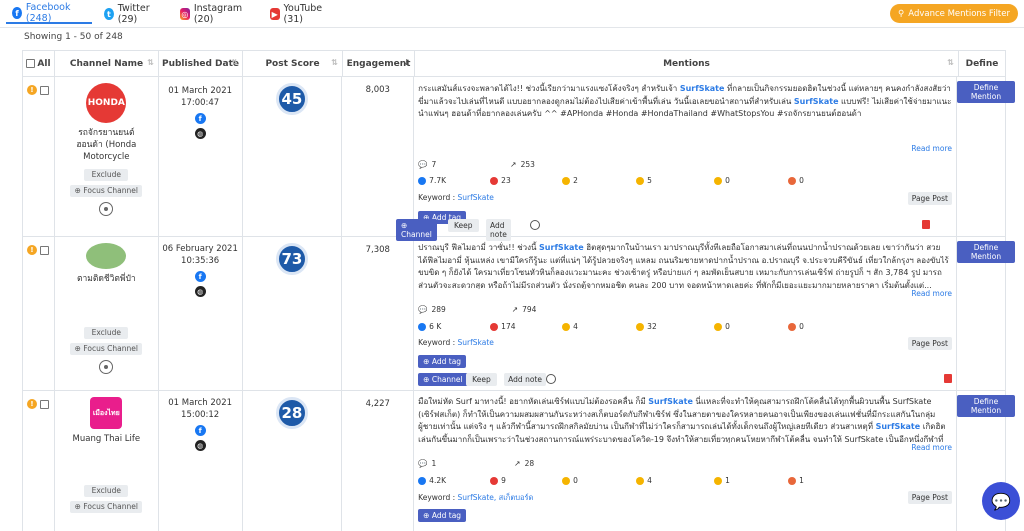 The height and width of the screenshot is (531, 1024). Describe the element at coordinates (986, 313) in the screenshot. I see `define-cell: Define Mention` at that location.